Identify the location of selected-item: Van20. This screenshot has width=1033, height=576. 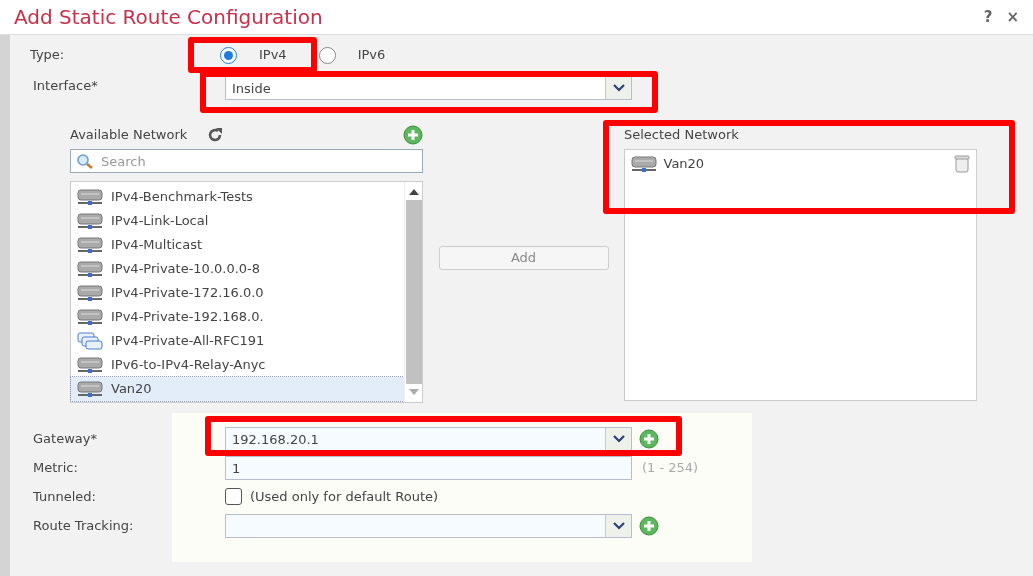
(684, 164).